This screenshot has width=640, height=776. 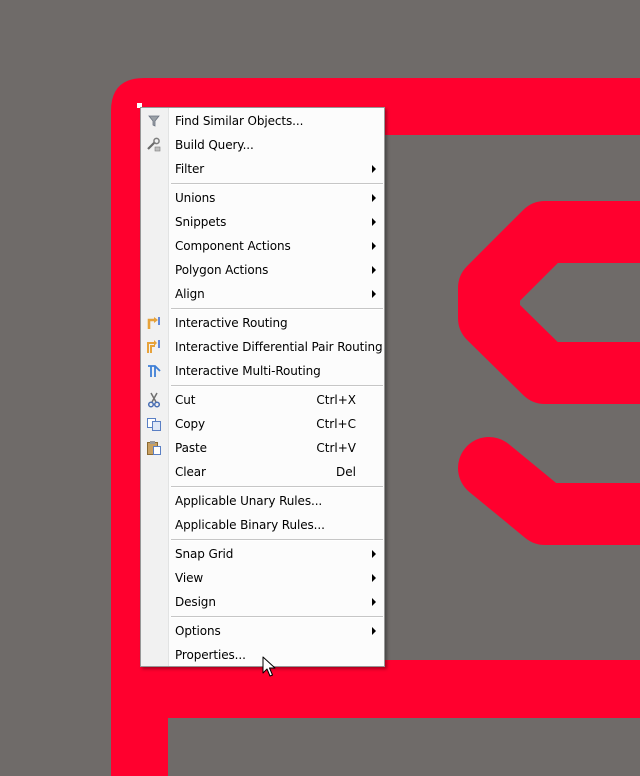 What do you see at coordinates (336, 448) in the screenshot?
I see `menu-item-shortcut: Ctrl+V` at bounding box center [336, 448].